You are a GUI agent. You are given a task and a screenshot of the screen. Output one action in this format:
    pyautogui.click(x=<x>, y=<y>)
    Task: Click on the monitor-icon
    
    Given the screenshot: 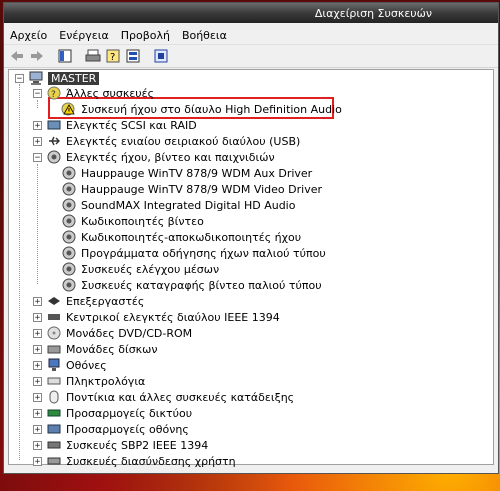 What is the action you would take?
    pyautogui.click(x=54, y=365)
    